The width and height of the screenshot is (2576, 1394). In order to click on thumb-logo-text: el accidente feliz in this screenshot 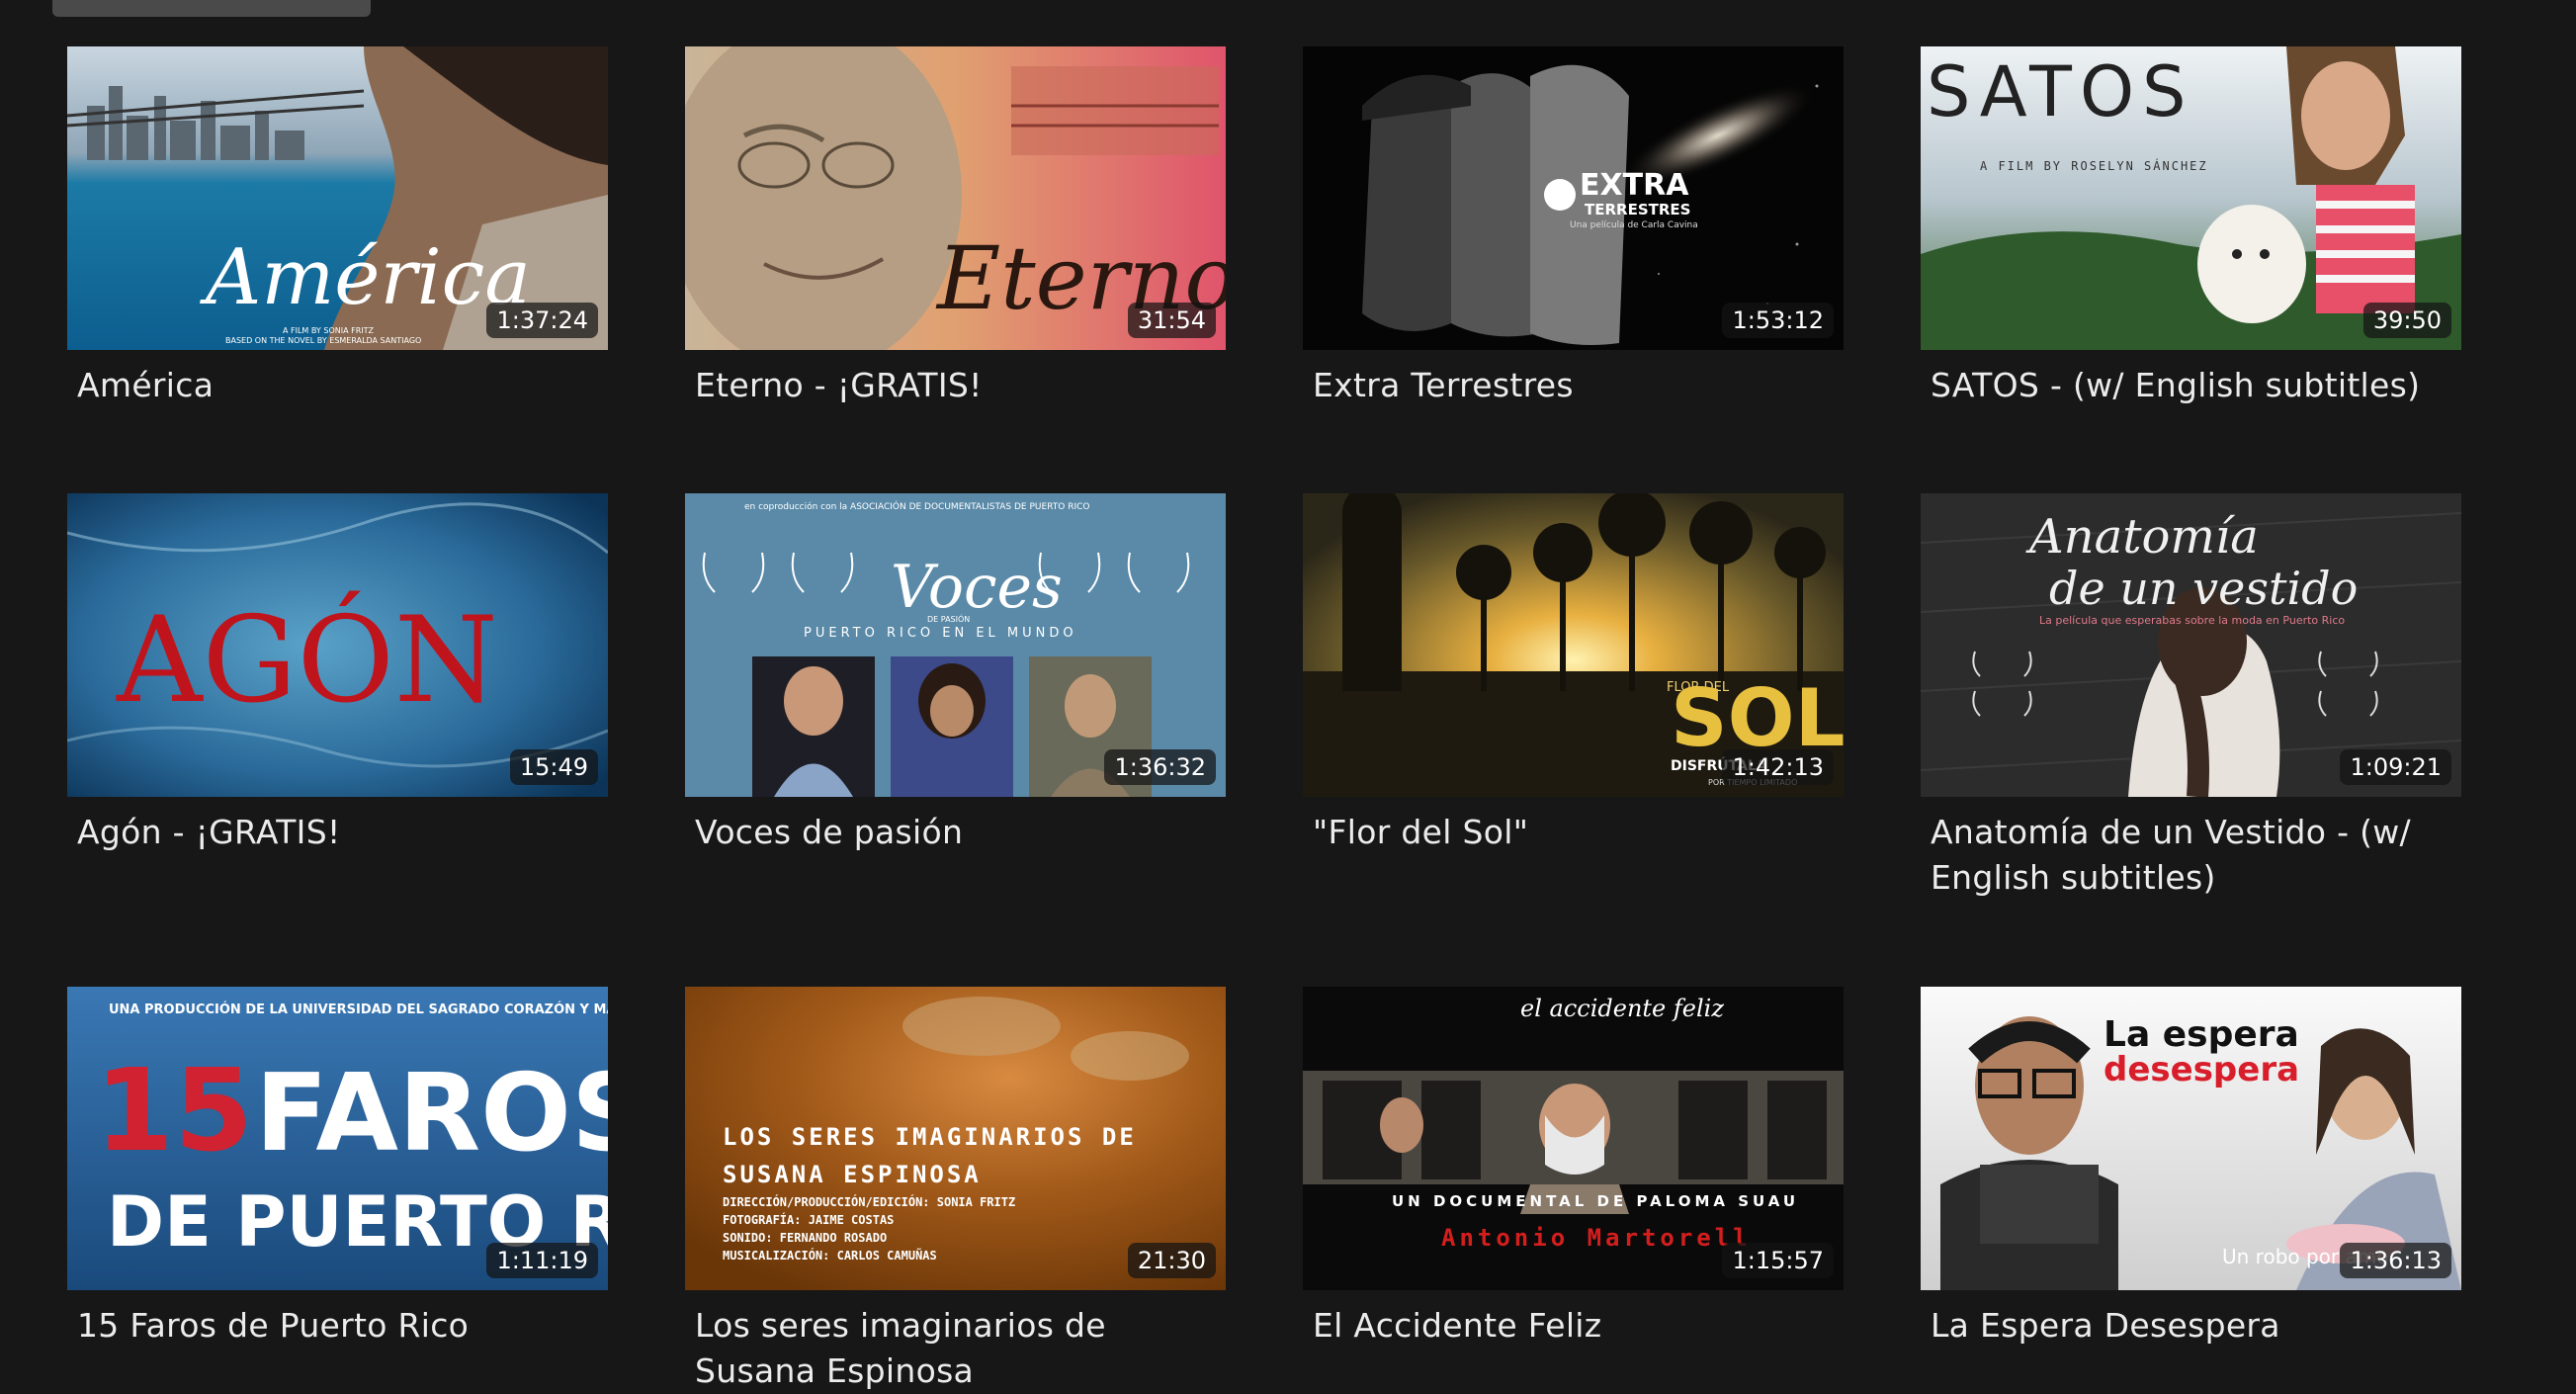, I will do `click(1622, 1008)`.